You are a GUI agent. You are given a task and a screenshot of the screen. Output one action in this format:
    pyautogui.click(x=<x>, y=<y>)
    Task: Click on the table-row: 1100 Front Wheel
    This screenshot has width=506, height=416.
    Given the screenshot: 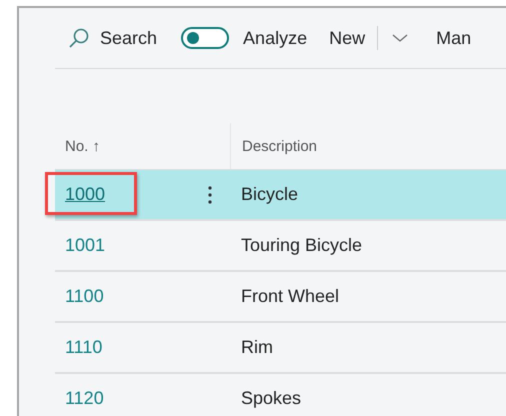 What is the action you would take?
    pyautogui.click(x=280, y=297)
    